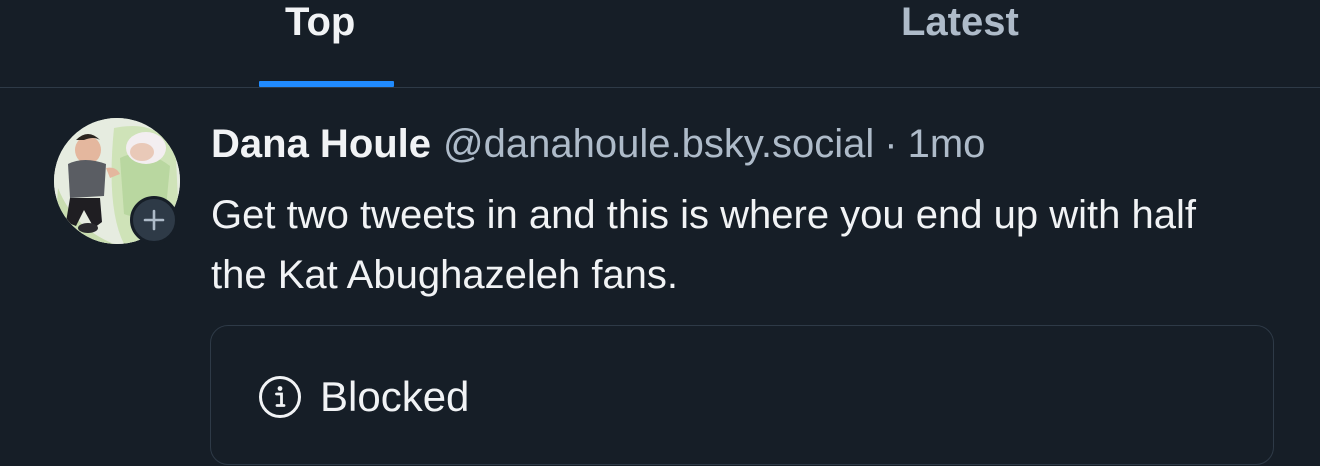  I want to click on author-display-name: Dana Houle, so click(321, 144).